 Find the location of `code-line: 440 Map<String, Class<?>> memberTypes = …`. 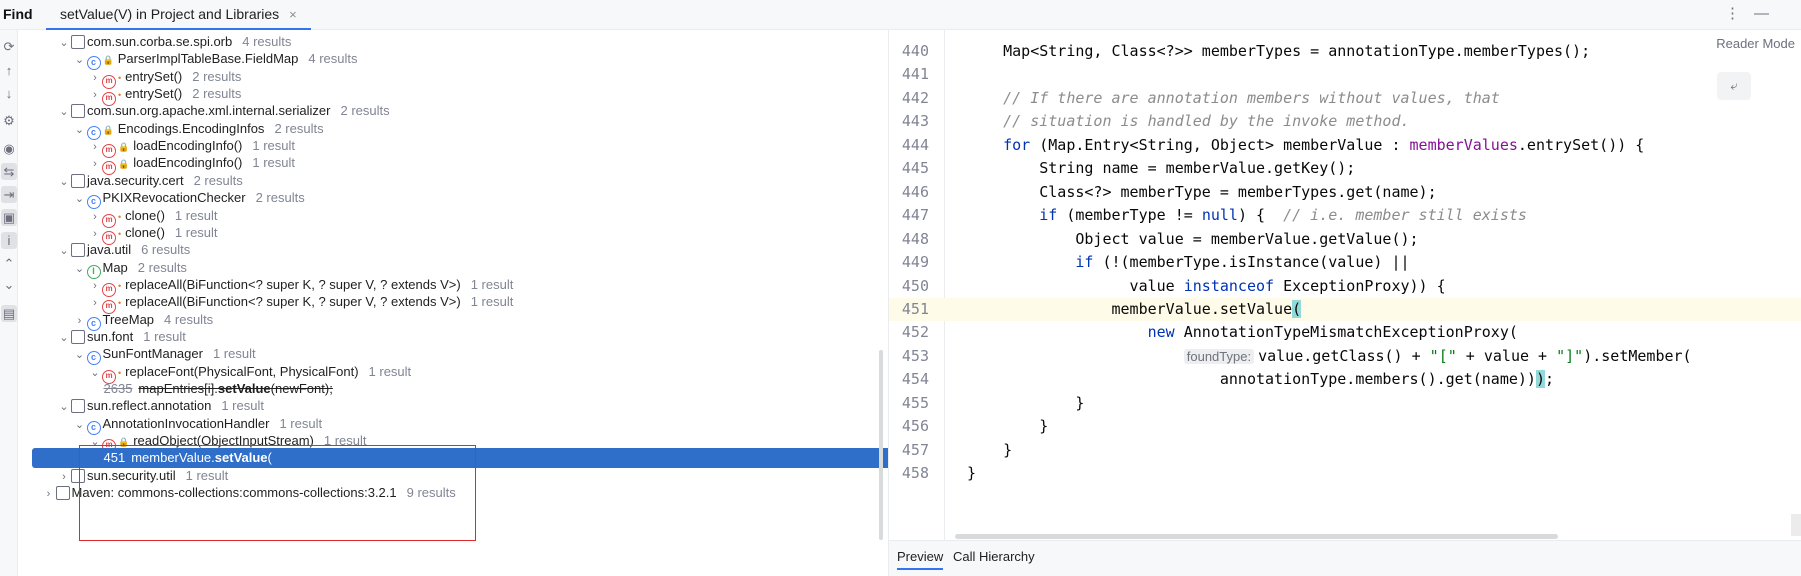

code-line: 440 Map<String, Class<?>> memberTypes = … is located at coordinates (1345, 51).